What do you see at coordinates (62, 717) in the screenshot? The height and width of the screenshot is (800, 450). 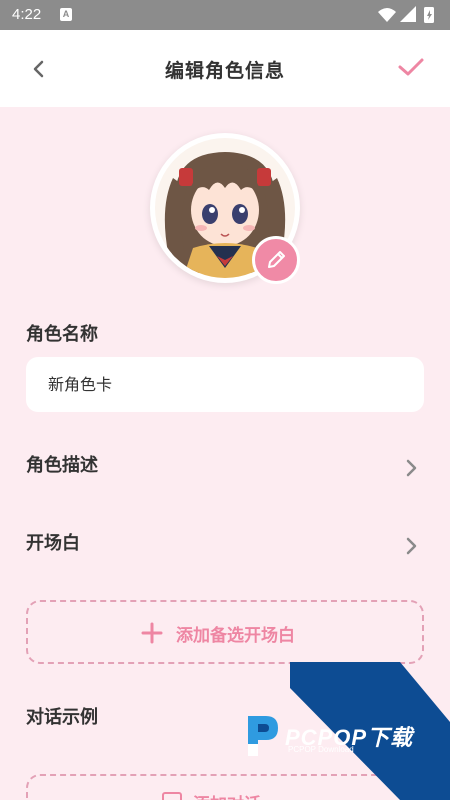 I see `dialogue-examples-label: 对话示例` at bounding box center [62, 717].